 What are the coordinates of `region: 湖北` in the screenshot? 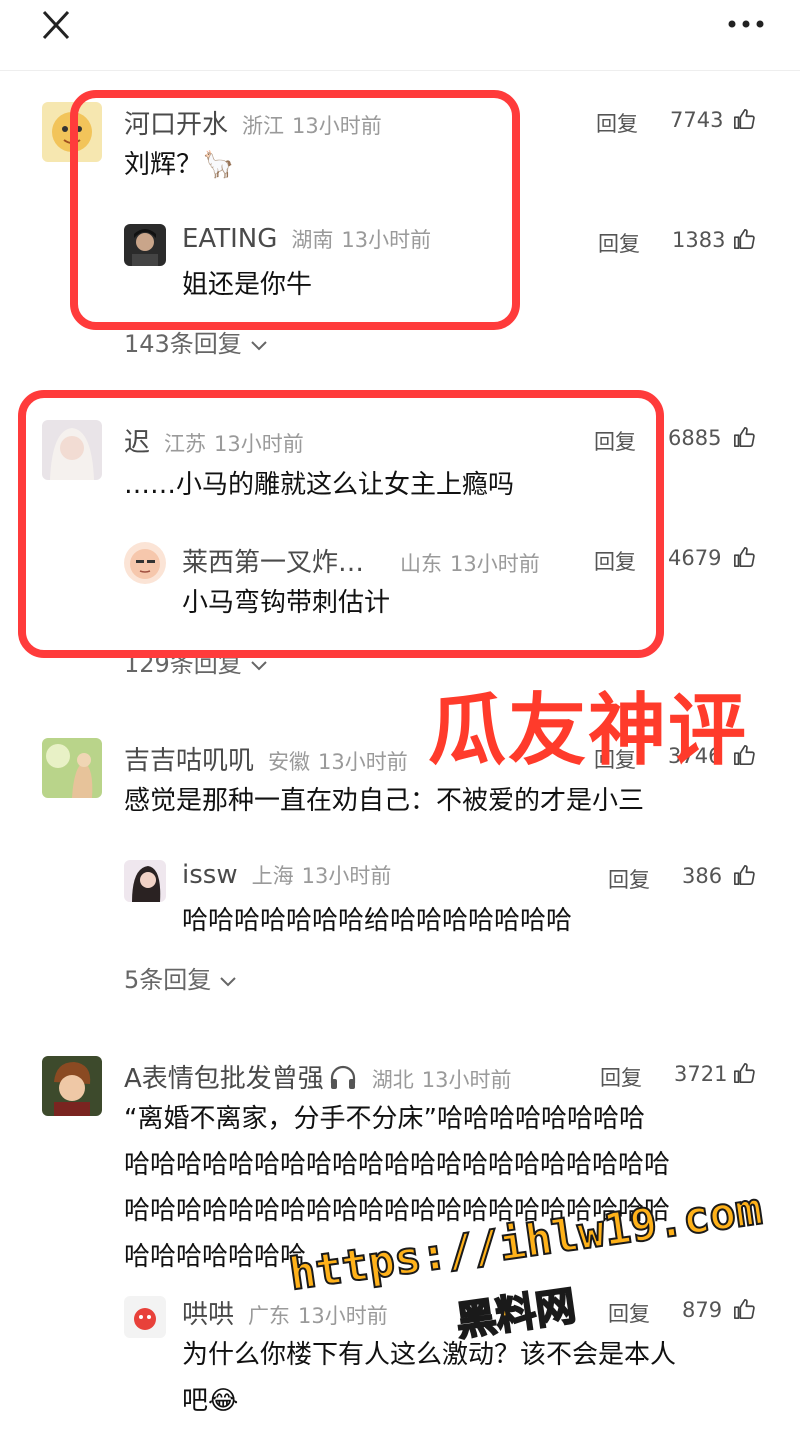 It's located at (392, 1080).